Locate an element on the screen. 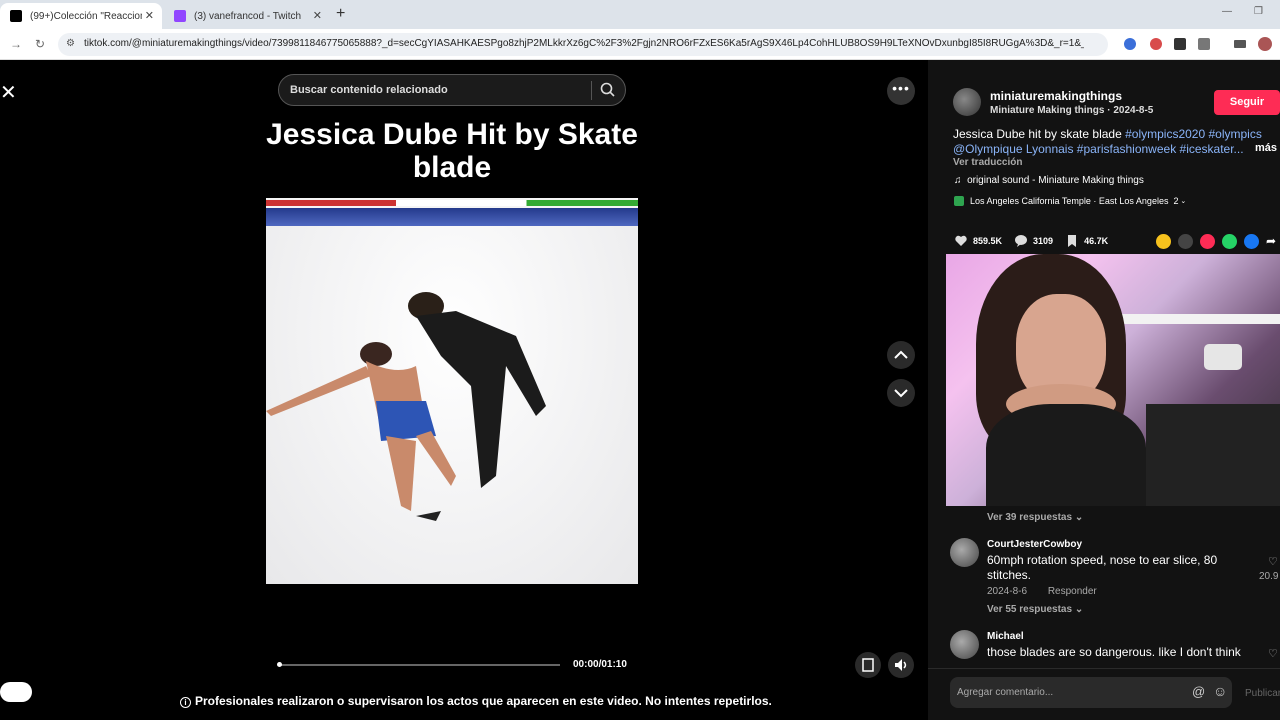 This screenshot has width=1280, height=720. tab-title: (99+)Colección "Reaccionar" de is located at coordinates (86, 16).